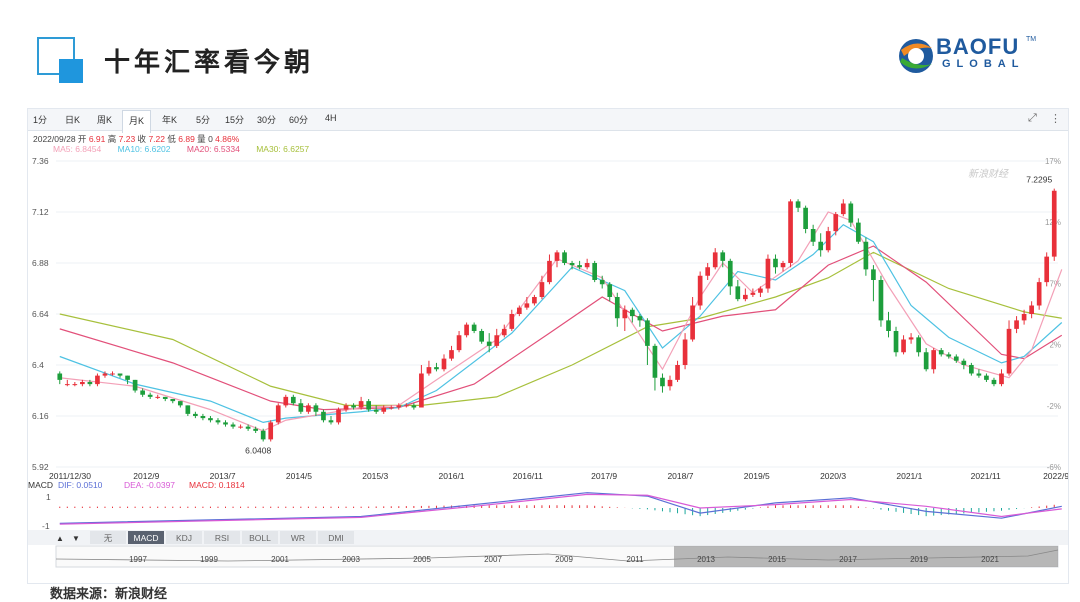  Describe the element at coordinates (209, 63) in the screenshot. I see `page-title: 十年汇率看今朝` at that location.